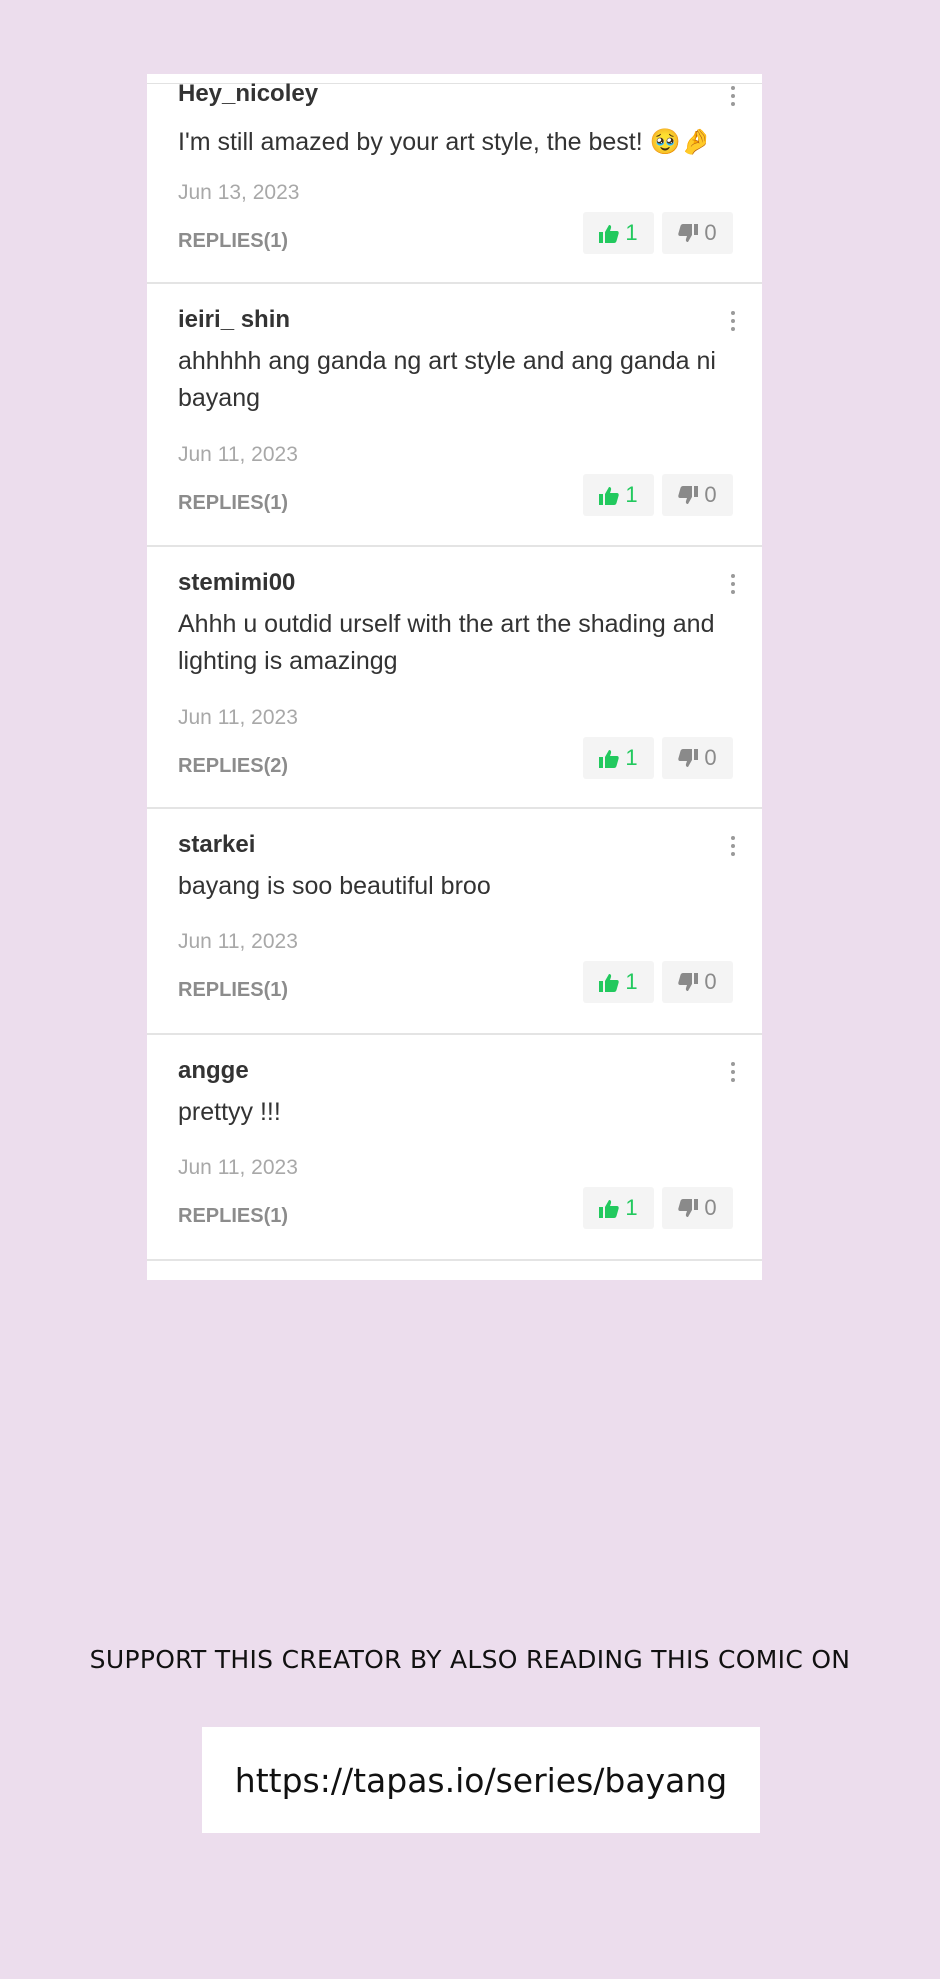 The height and width of the screenshot is (1979, 940). Describe the element at coordinates (229, 1112) in the screenshot. I see `comment-text: prettyy !!!` at that location.